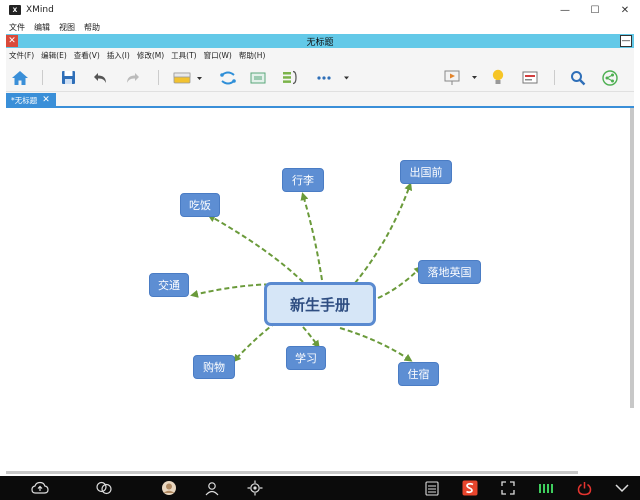  I want to click on topic-jiaotong: 交通, so click(169, 285).